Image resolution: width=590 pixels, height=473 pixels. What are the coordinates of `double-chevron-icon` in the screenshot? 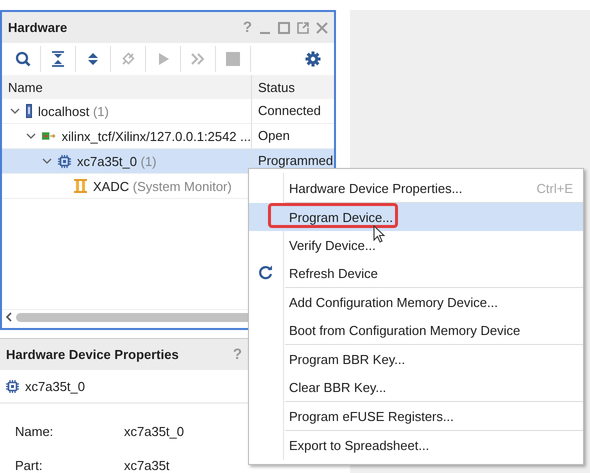 It's located at (198, 59).